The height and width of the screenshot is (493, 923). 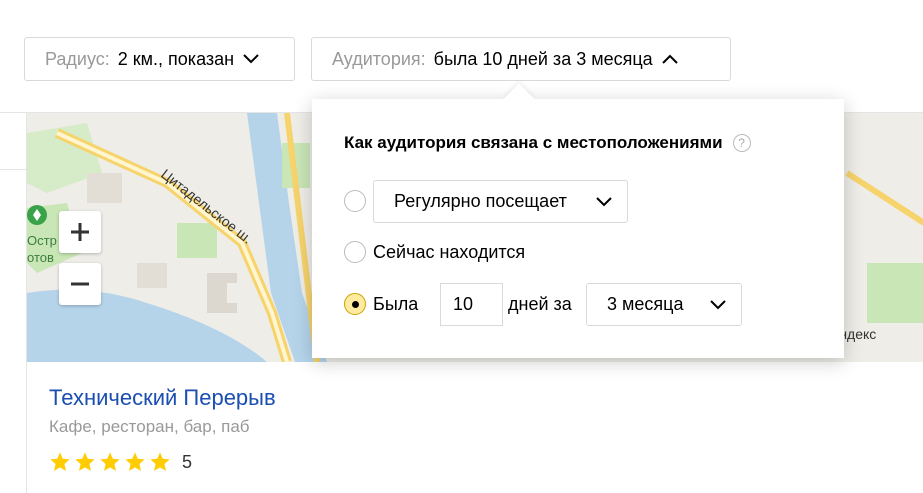 What do you see at coordinates (379, 58) in the screenshot?
I see `audience-filter-label: Аудитория:` at bounding box center [379, 58].